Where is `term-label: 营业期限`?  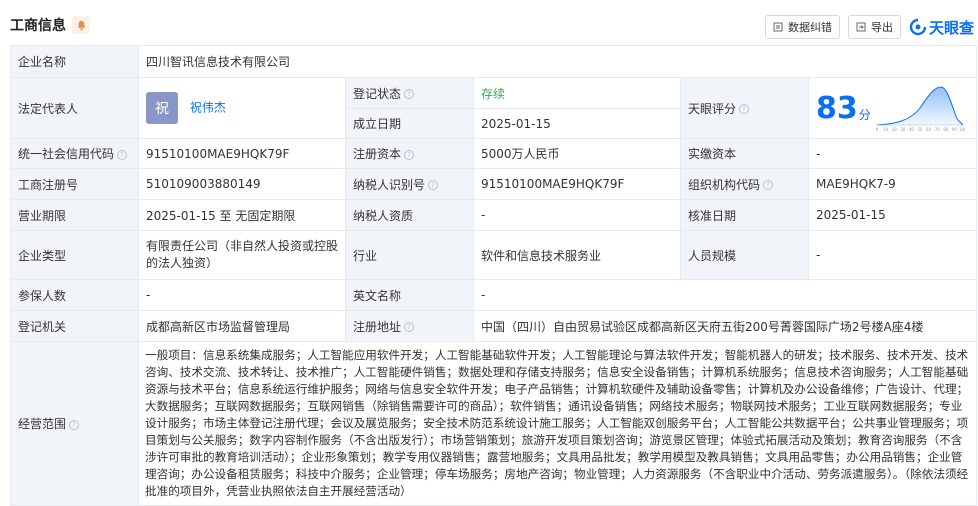 term-label: 营业期限 is located at coordinates (74, 215).